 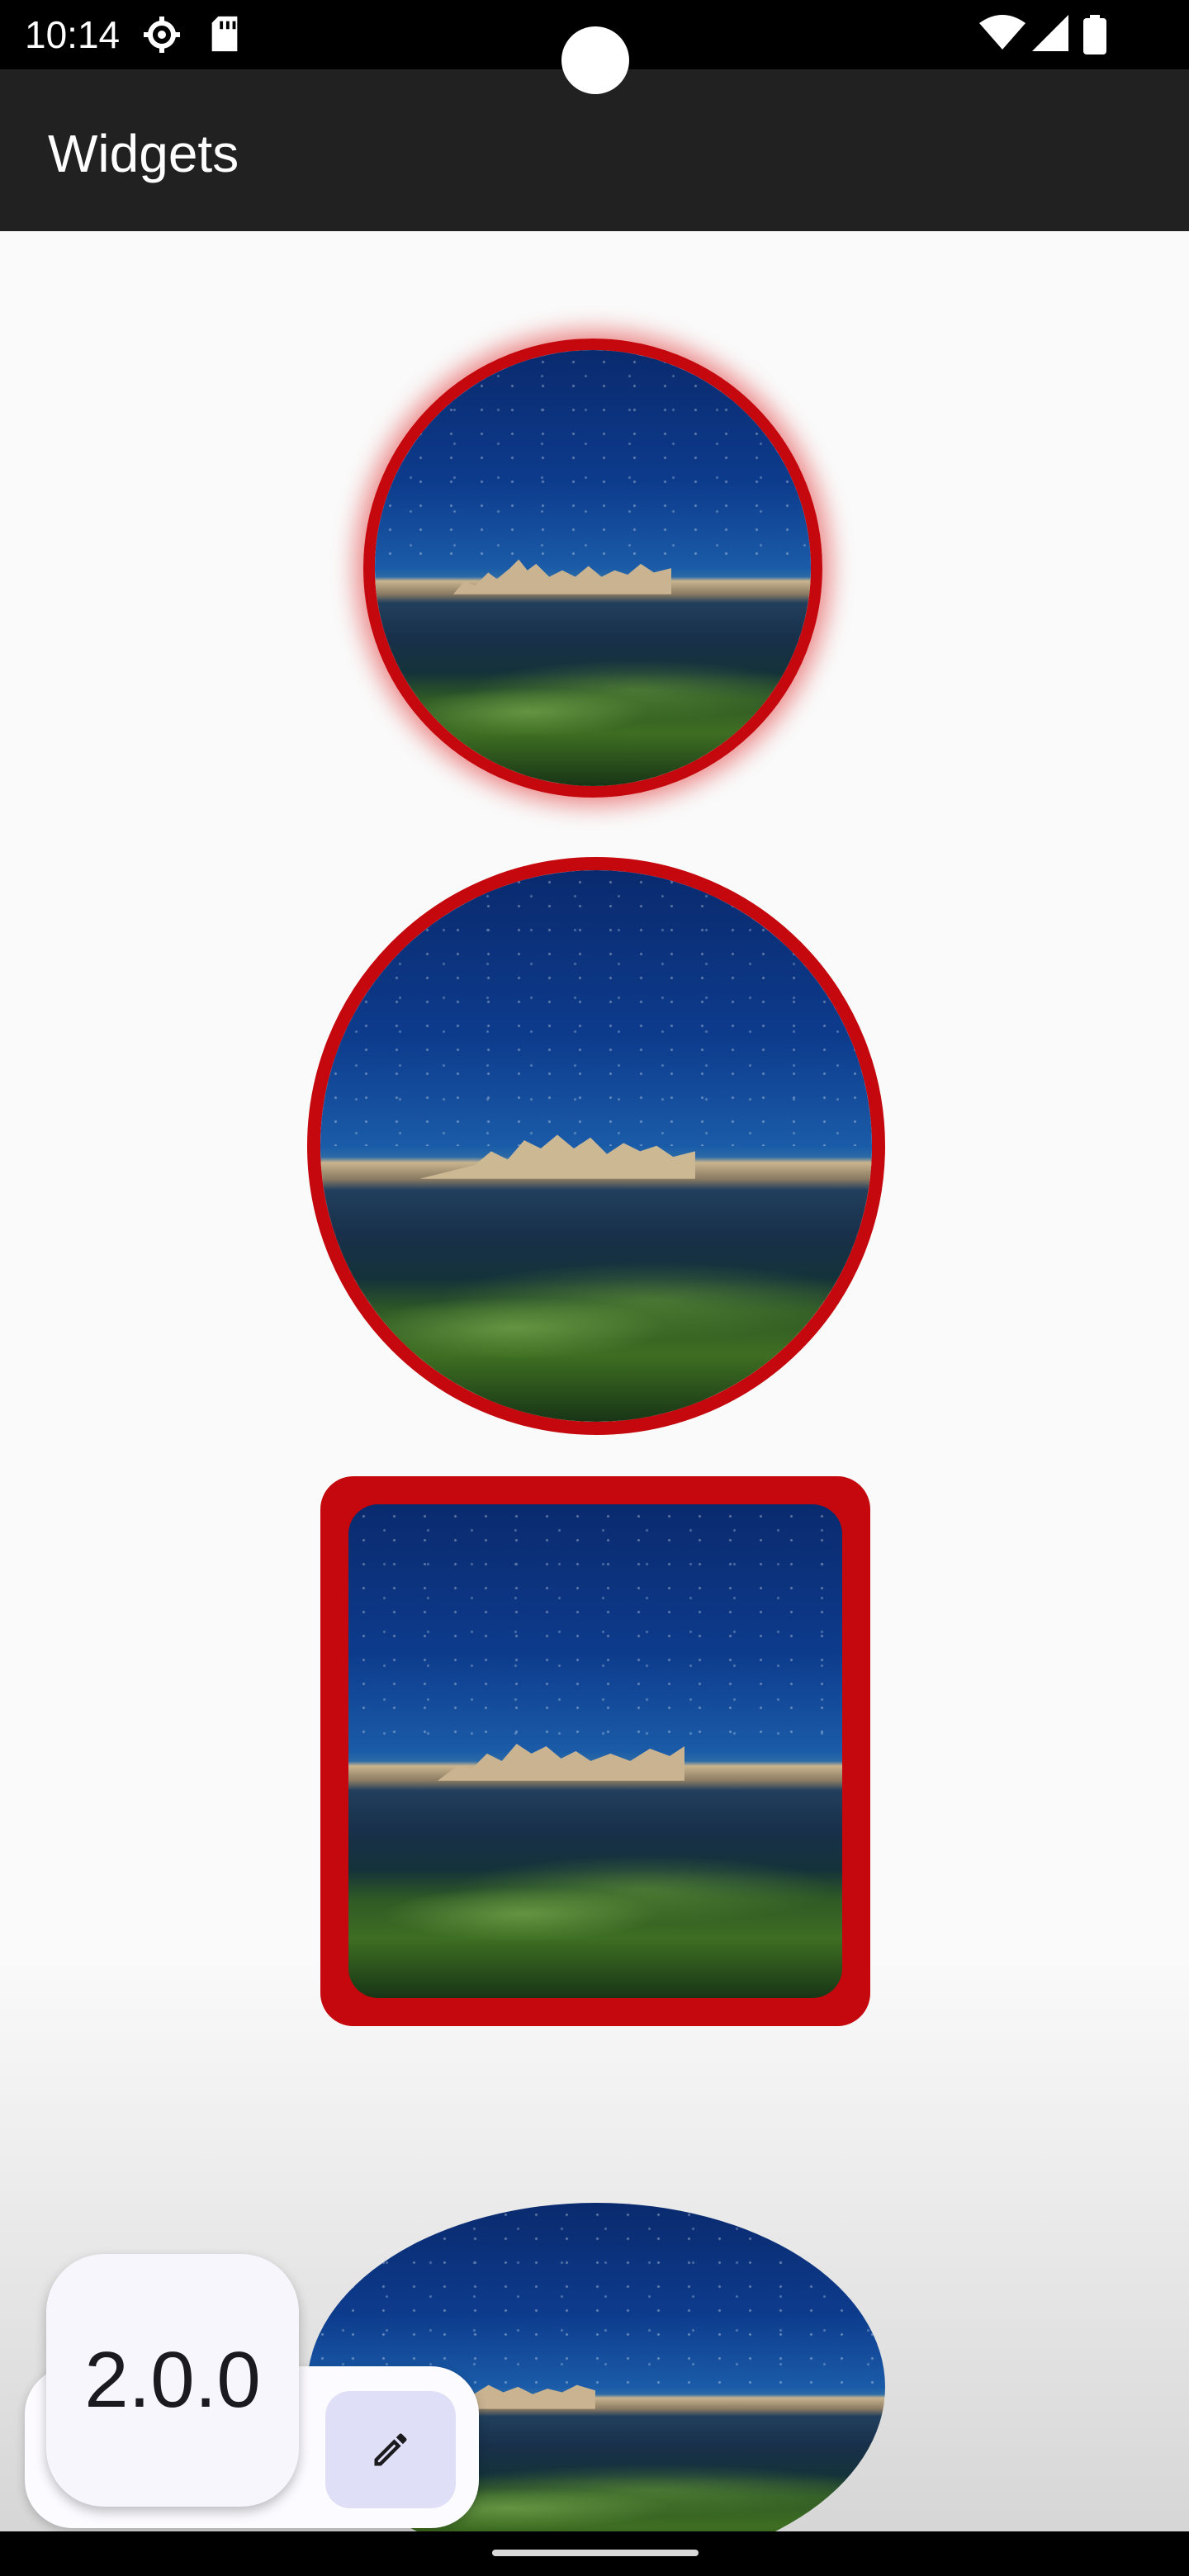 I want to click on page-title: Widgets, so click(x=143, y=153).